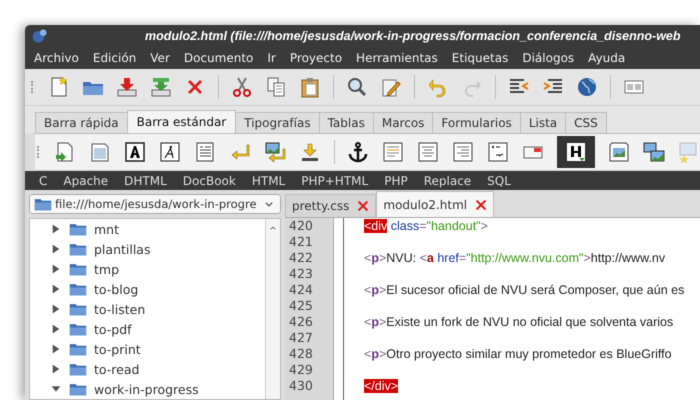 This screenshot has width=700, height=400. What do you see at coordinates (157, 249) in the screenshot?
I see `tree-item: plantillas` at bounding box center [157, 249].